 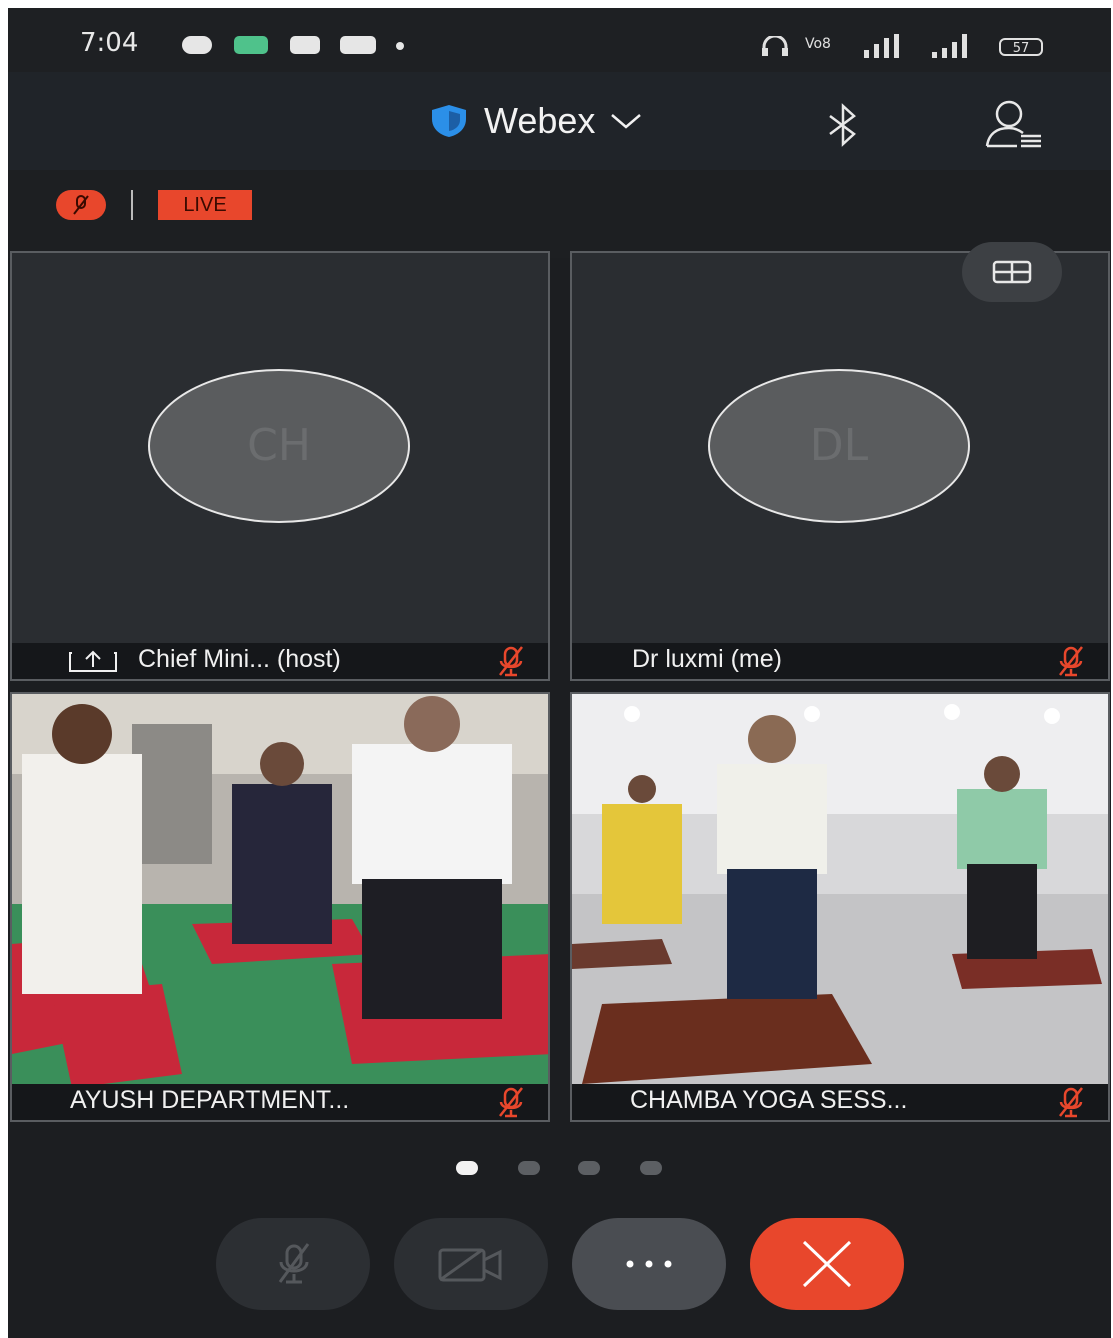 What do you see at coordinates (775, 46) in the screenshot?
I see `headphones-icon` at bounding box center [775, 46].